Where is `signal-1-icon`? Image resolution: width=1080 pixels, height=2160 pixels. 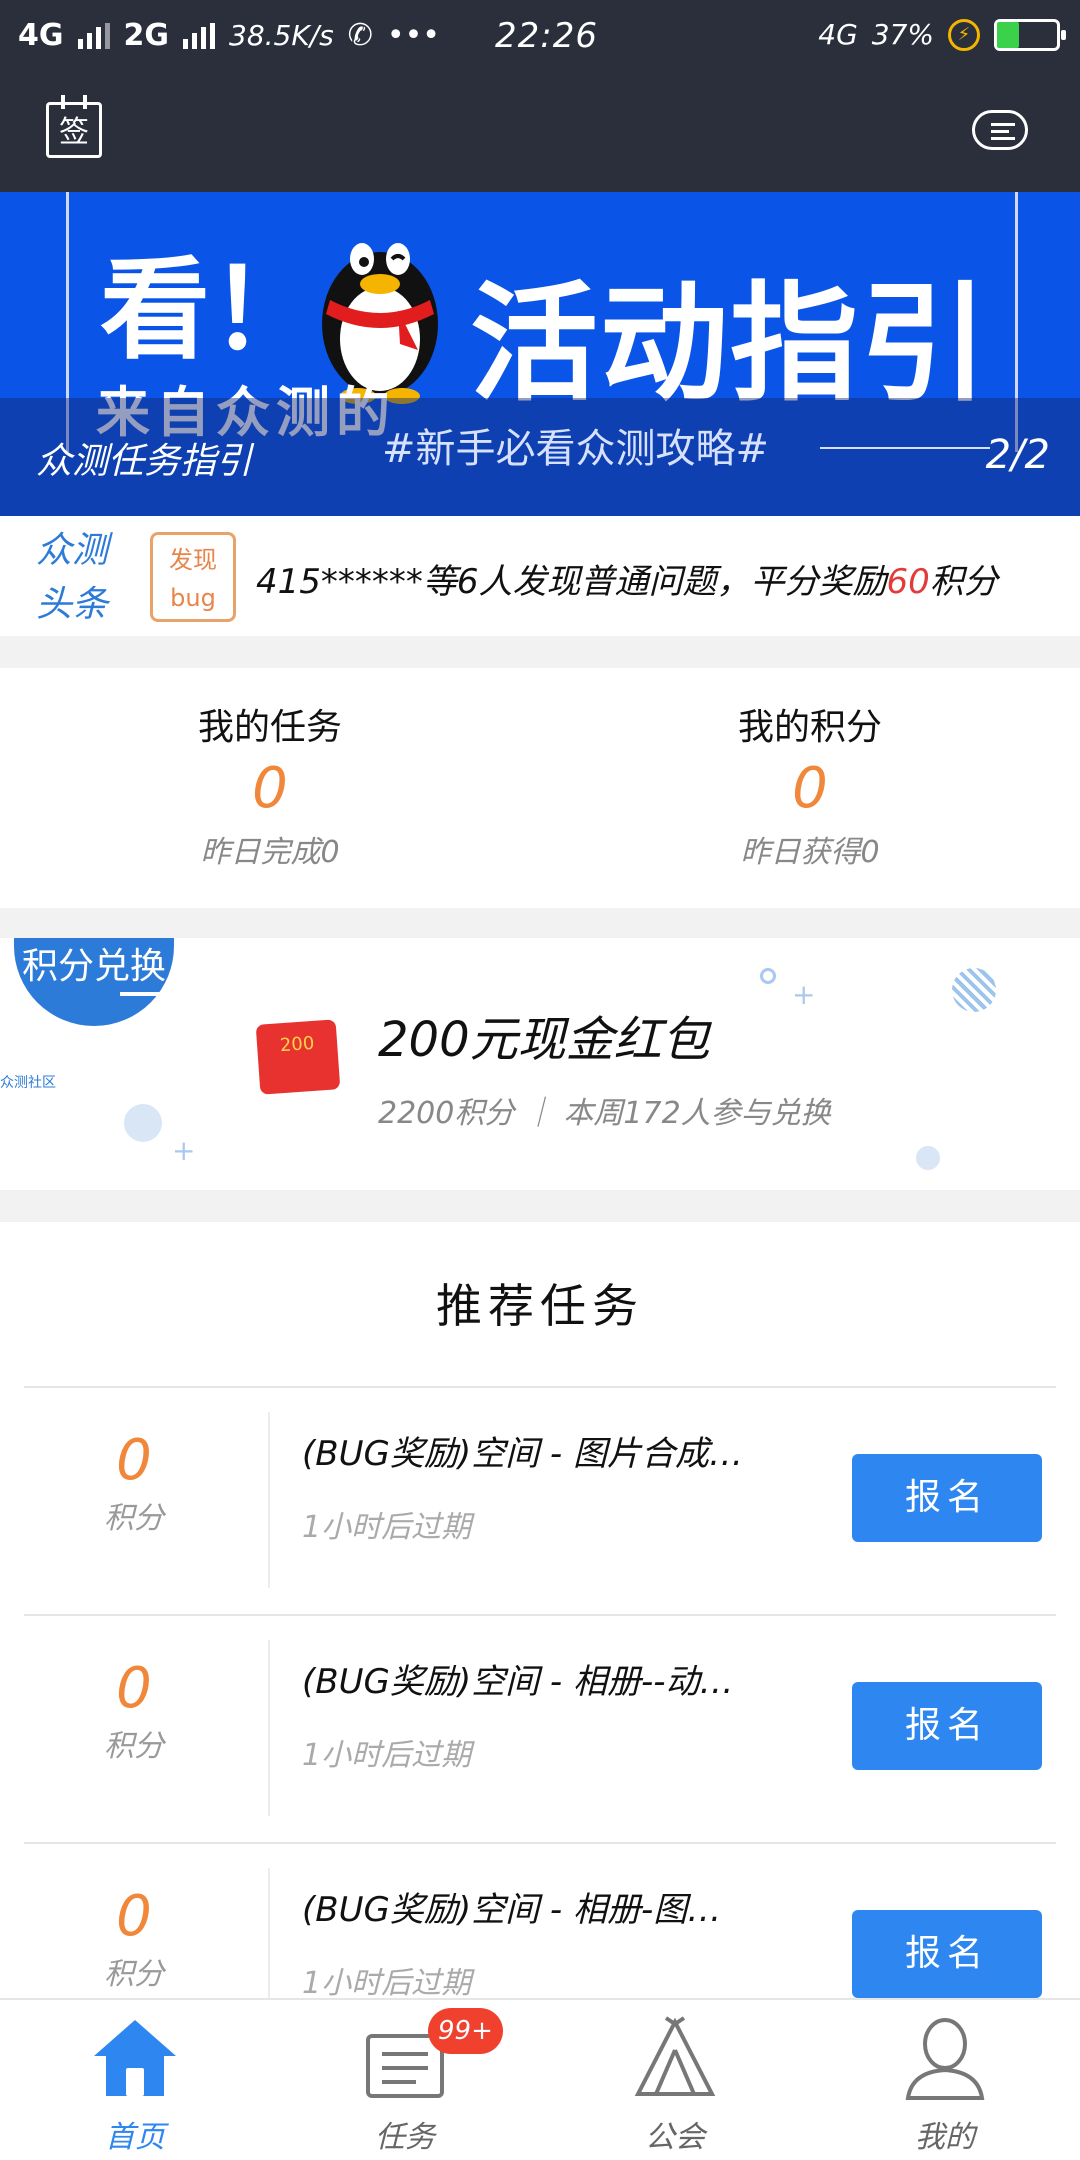
signal-1-icon is located at coordinates (93, 35).